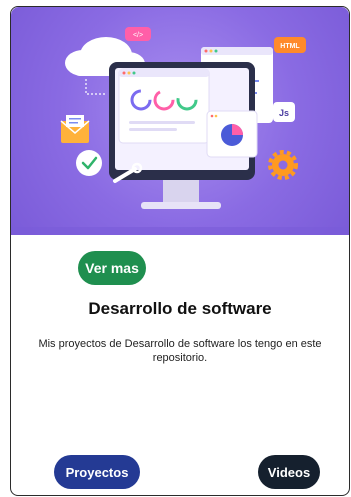  What do you see at coordinates (164, 106) in the screenshot?
I see `progress-window-icon` at bounding box center [164, 106].